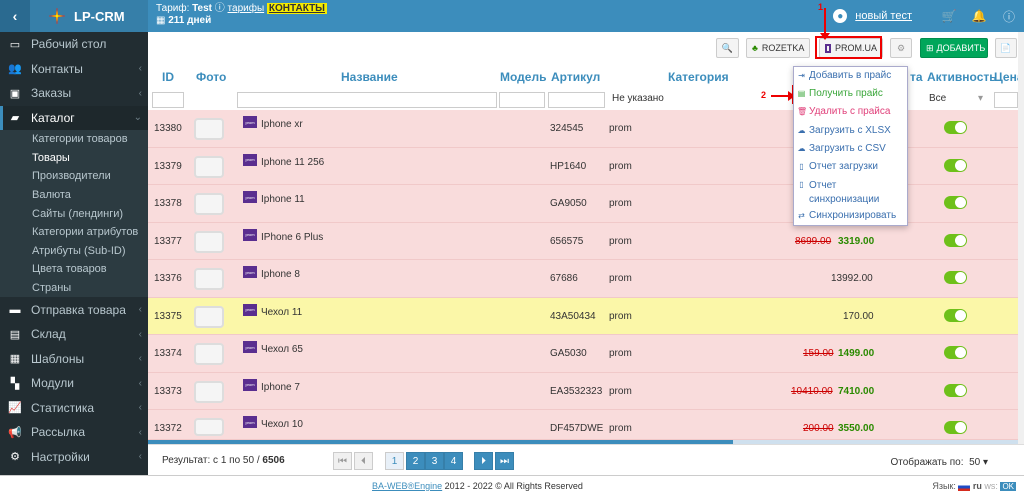  What do you see at coordinates (246, 8) in the screenshot?
I see `tariffs-link: тарифы` at bounding box center [246, 8].